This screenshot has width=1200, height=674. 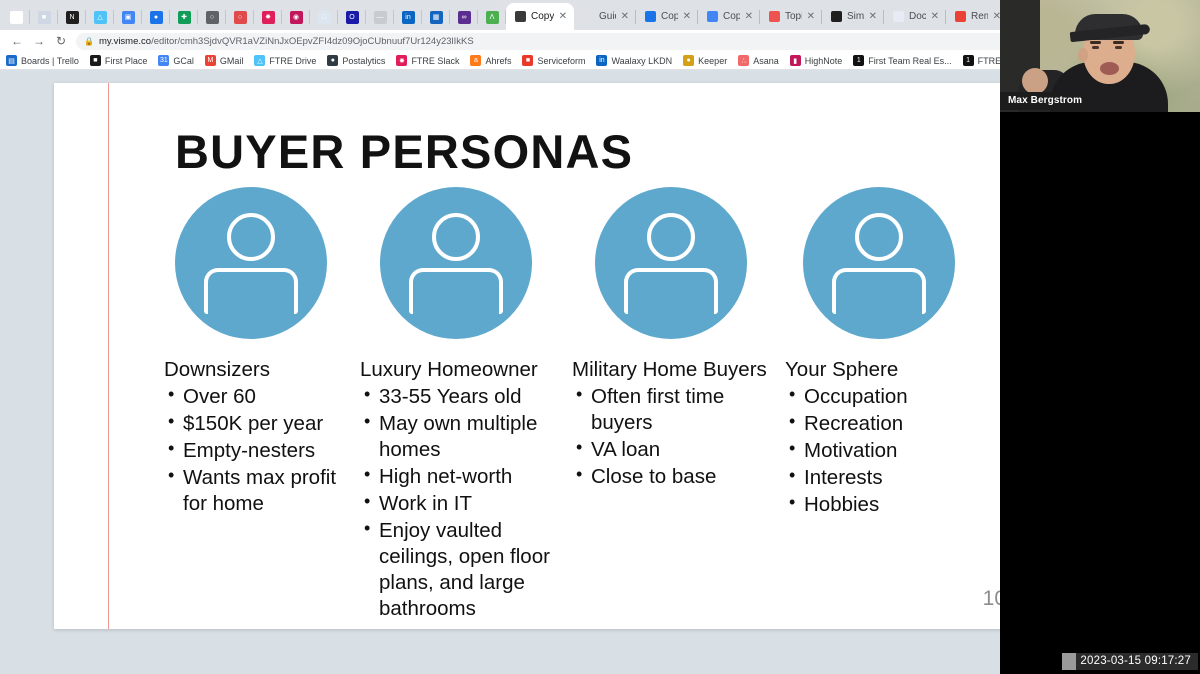 What do you see at coordinates (1069, 661) in the screenshot?
I see `timestamp-marker` at bounding box center [1069, 661].